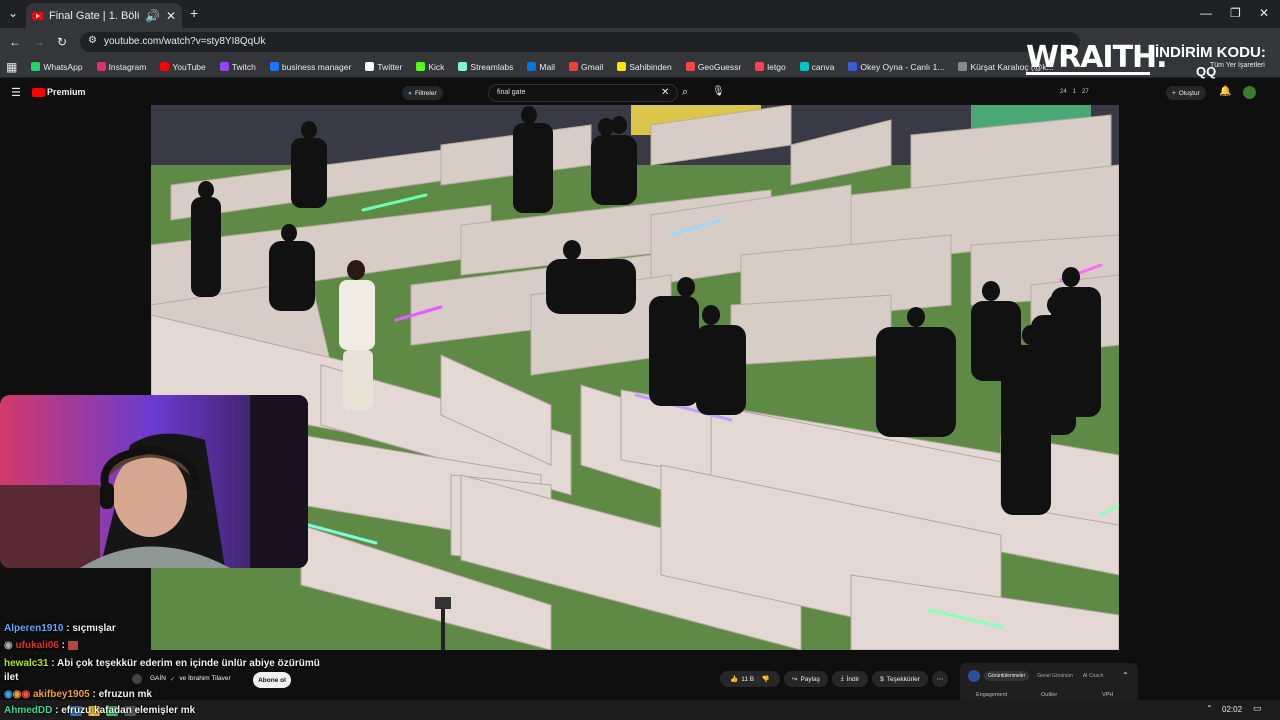 The height and width of the screenshot is (720, 1280). What do you see at coordinates (1235, 13) in the screenshot?
I see `restore-icon: ❐` at bounding box center [1235, 13].